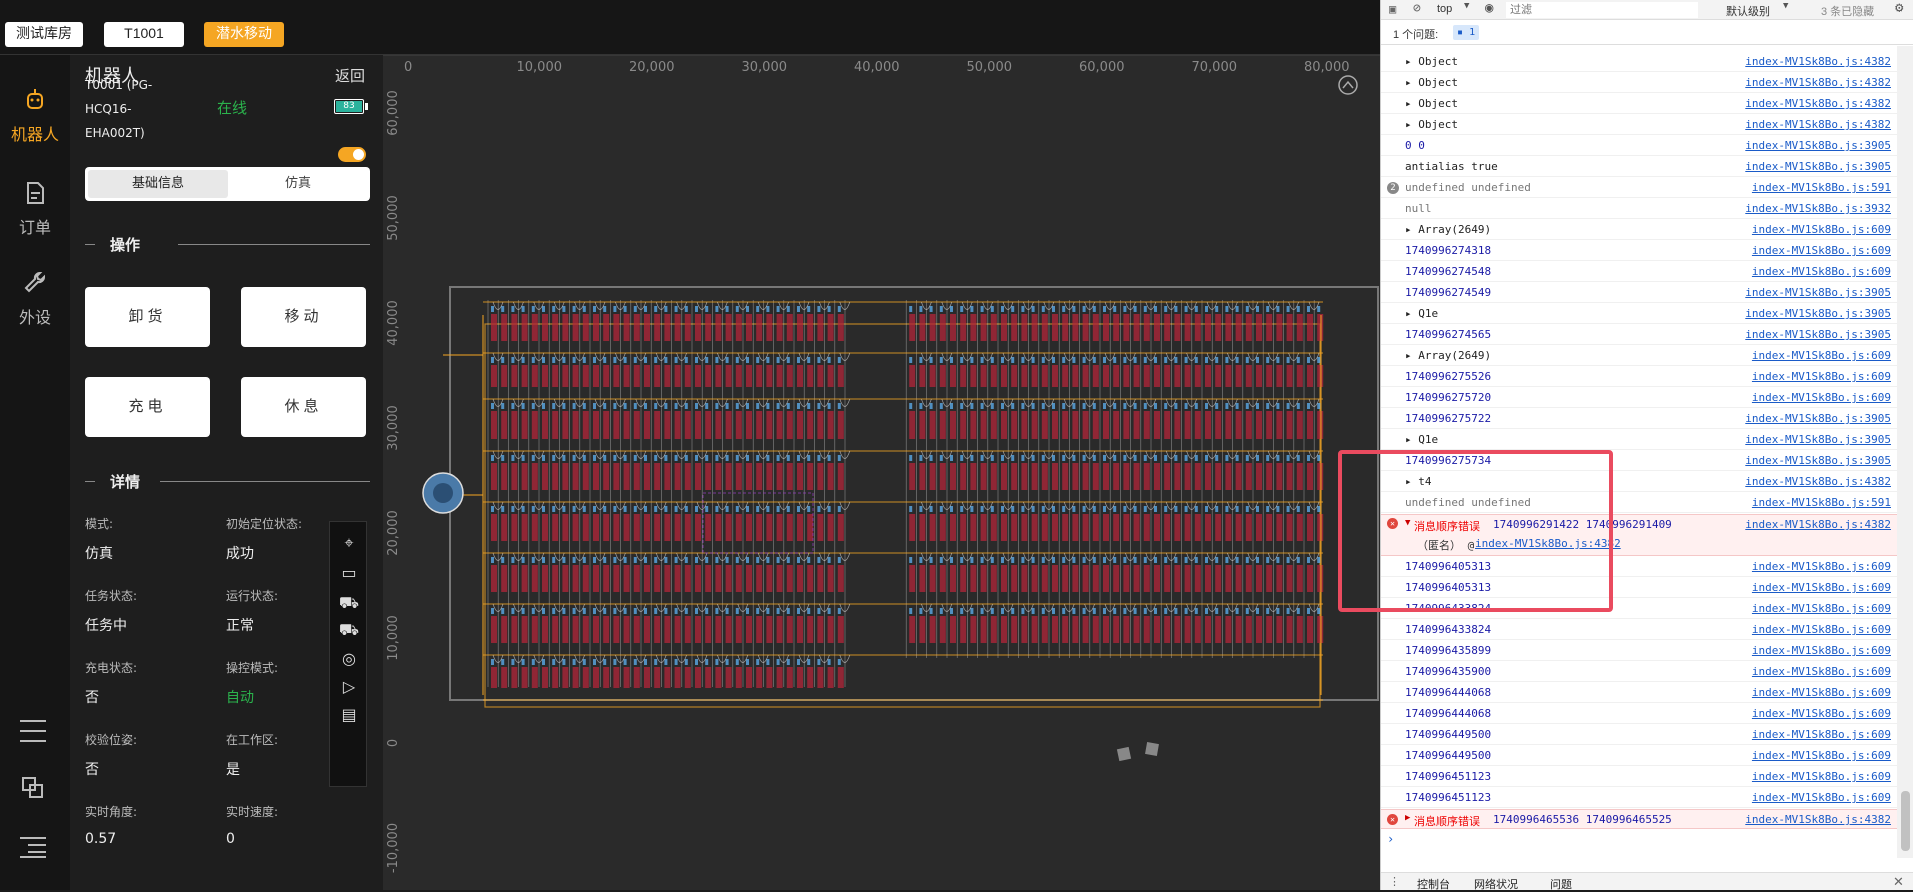 The height and width of the screenshot is (892, 1913). Describe the element at coordinates (44, 34) in the screenshot. I see `warehouse-select: 测试库房` at that location.